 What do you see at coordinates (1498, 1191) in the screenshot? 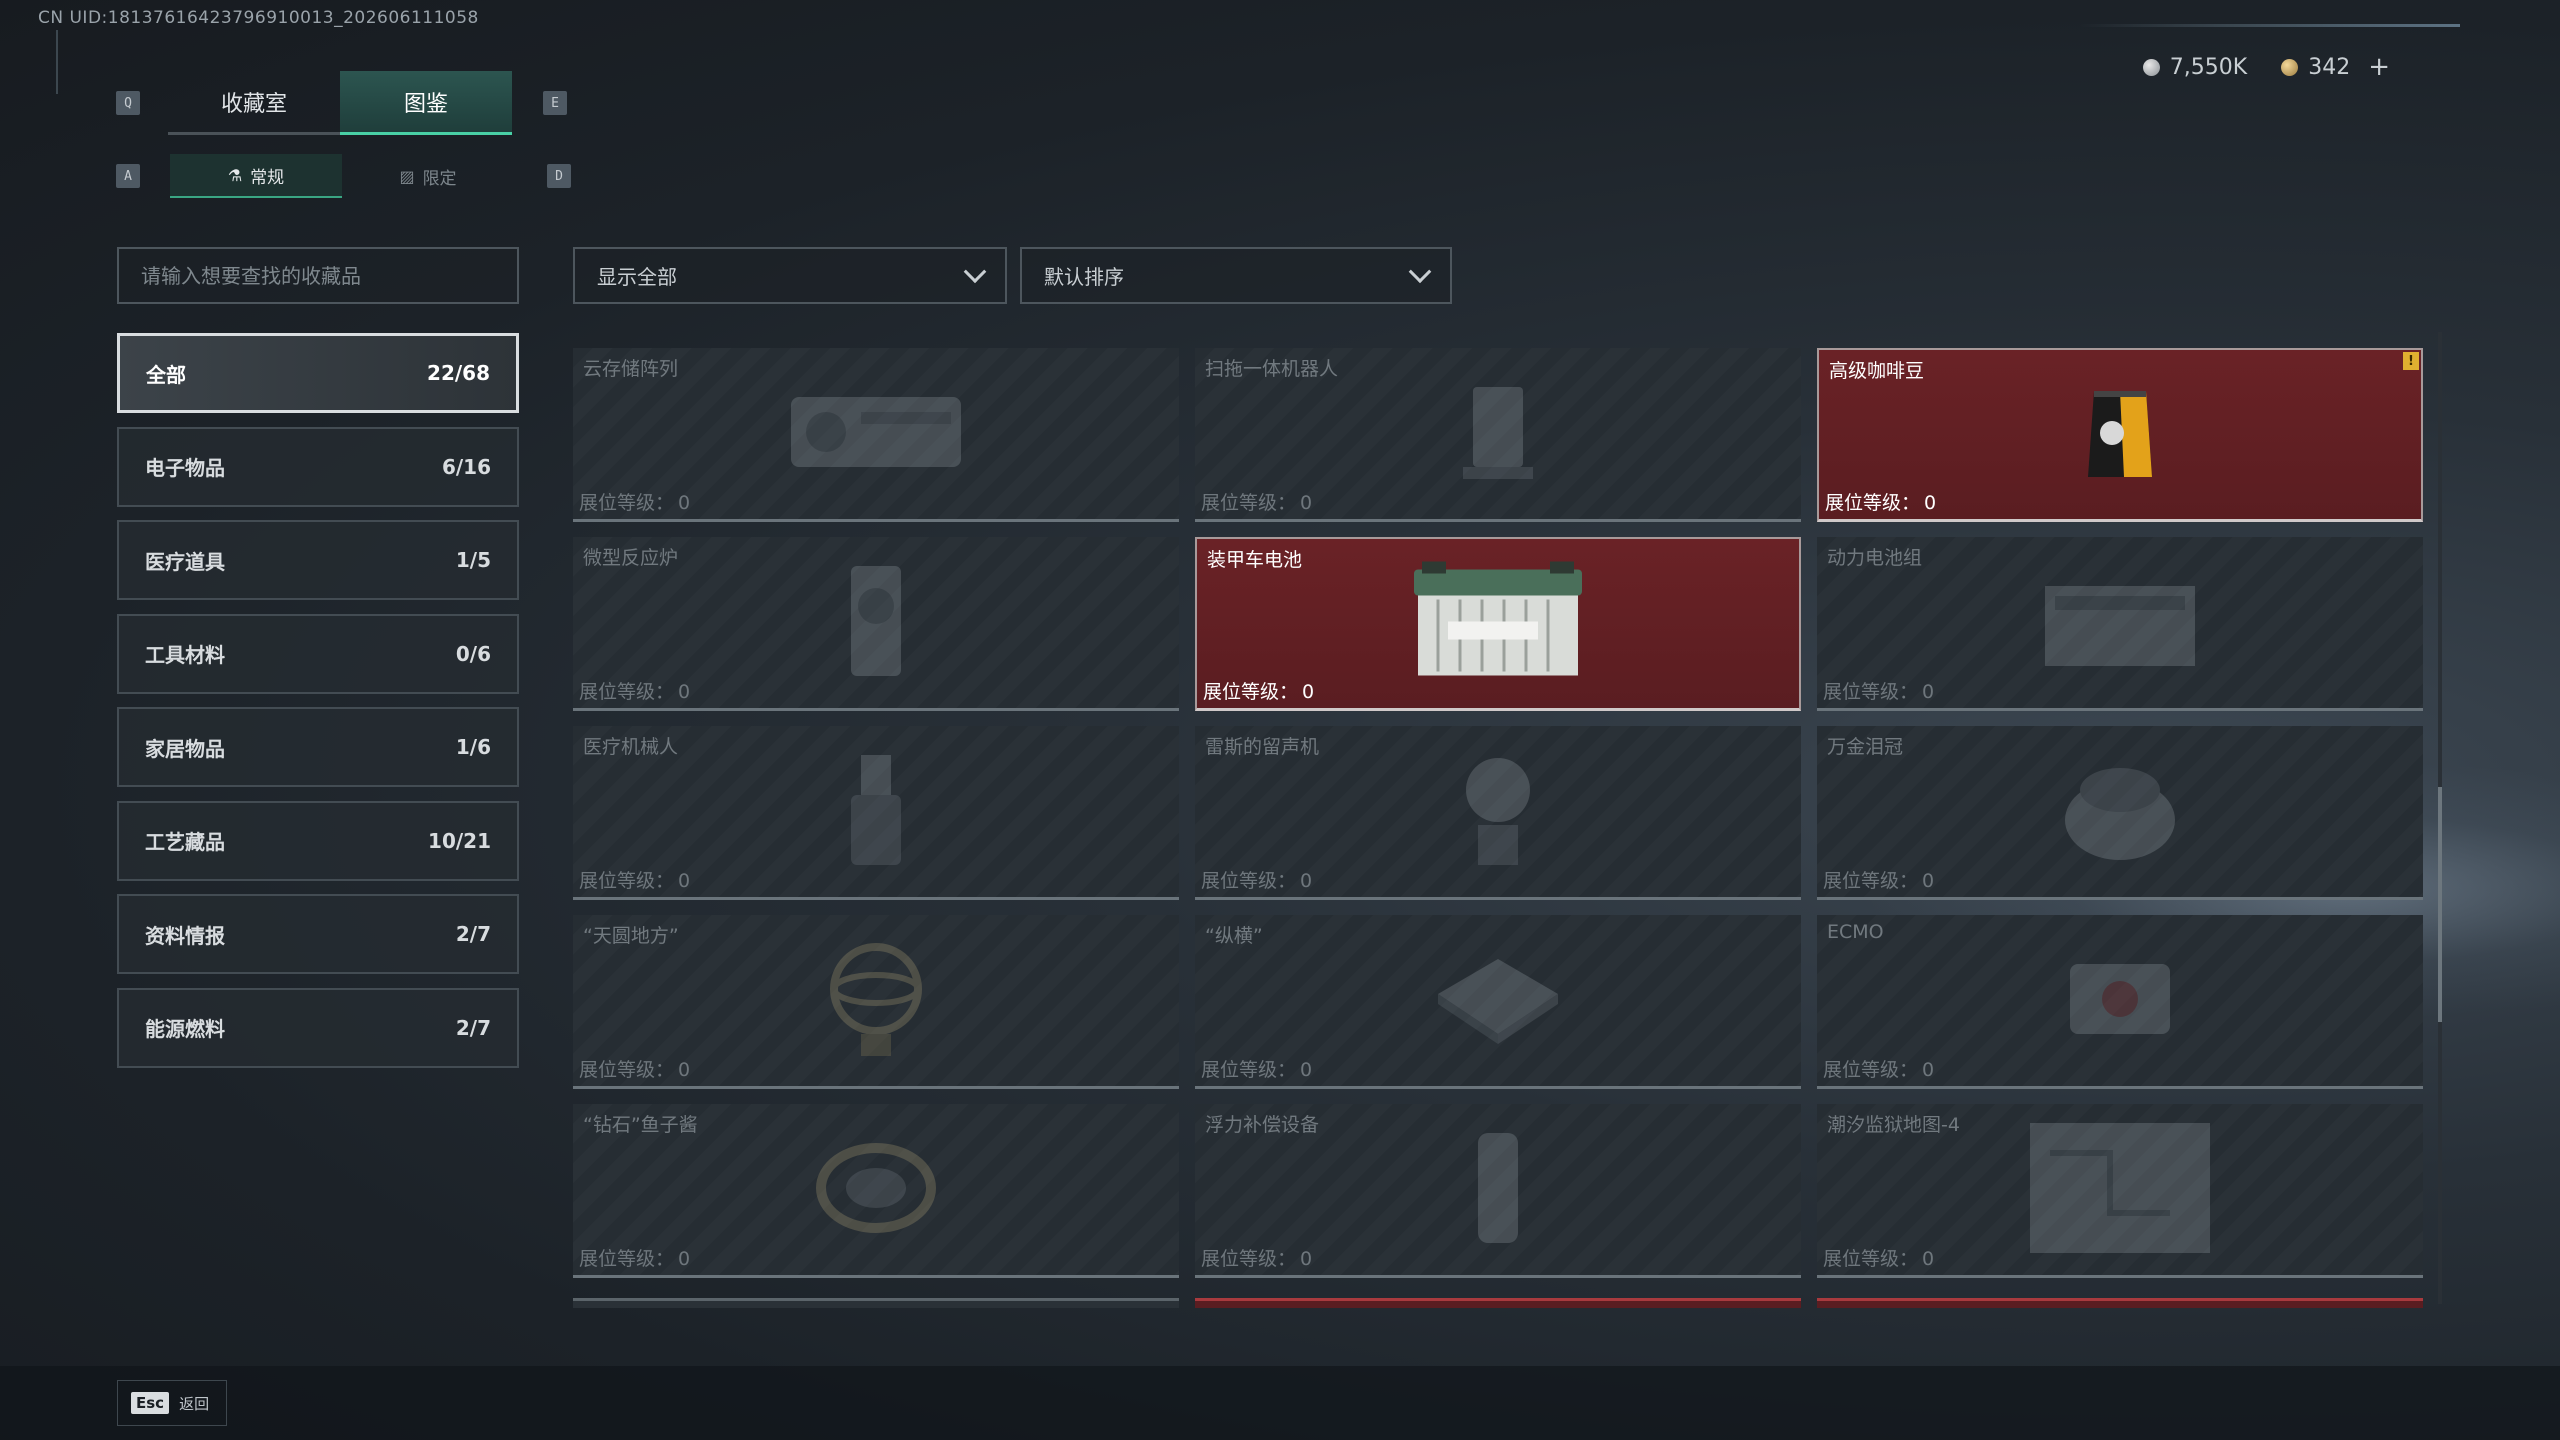
I see `item-card: 浮力补偿设备 展位等级： 0` at bounding box center [1498, 1191].